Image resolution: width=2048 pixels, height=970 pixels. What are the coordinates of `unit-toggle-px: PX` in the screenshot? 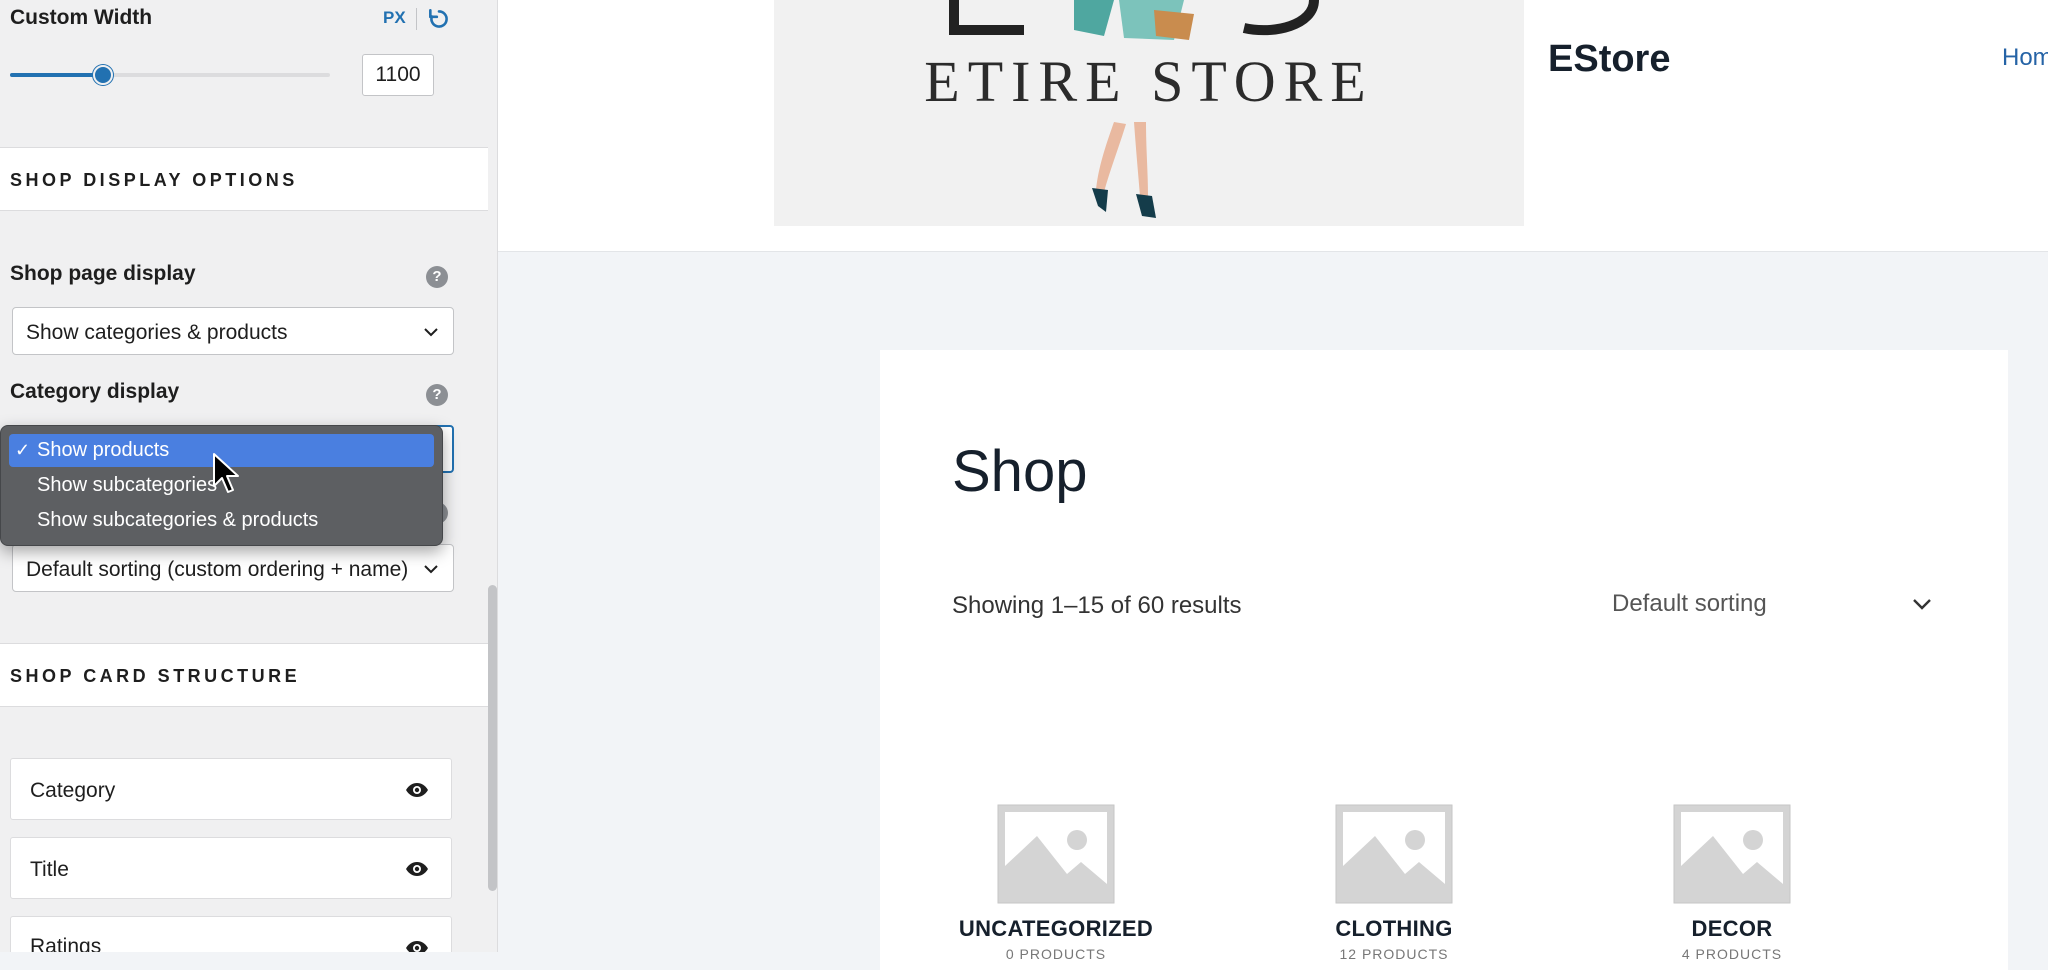 It's located at (394, 18).